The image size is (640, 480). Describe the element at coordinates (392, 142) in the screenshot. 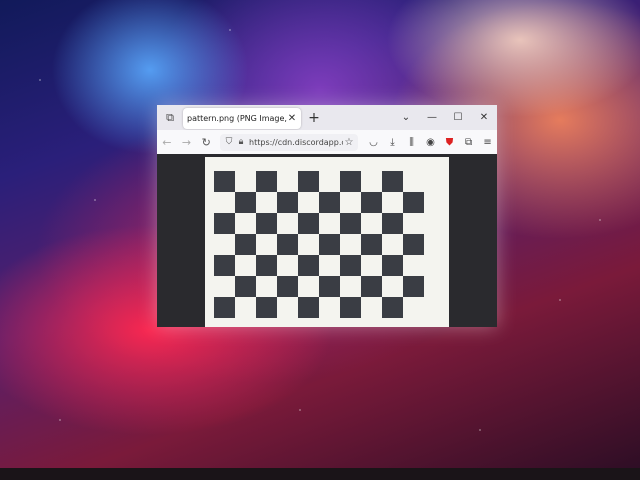

I see `download-icon: ⤓` at that location.